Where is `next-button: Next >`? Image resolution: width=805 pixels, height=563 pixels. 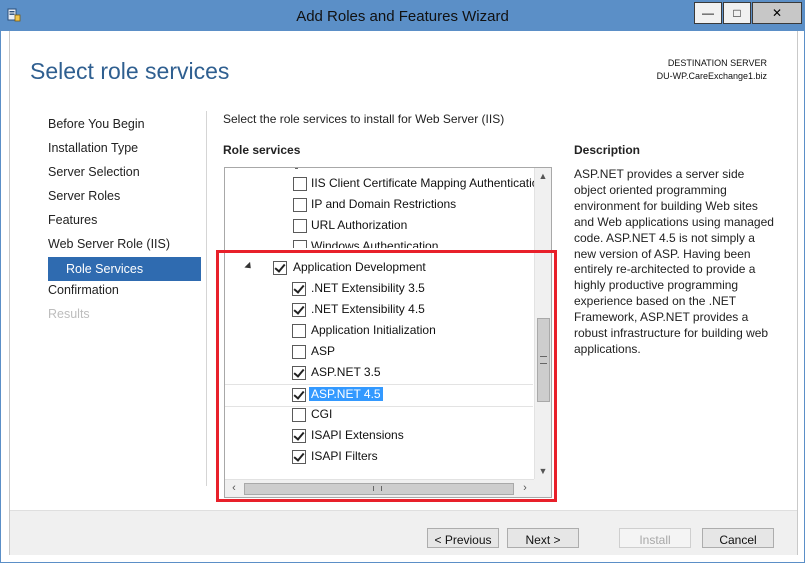
next-button: Next > is located at coordinates (543, 538).